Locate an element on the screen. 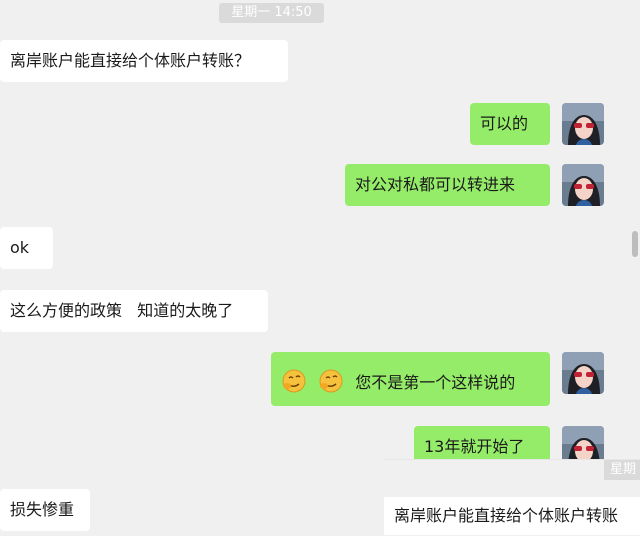 The image size is (640, 536). message-bubble-outgoing: 您不是第一个这样说的 is located at coordinates (410, 379).